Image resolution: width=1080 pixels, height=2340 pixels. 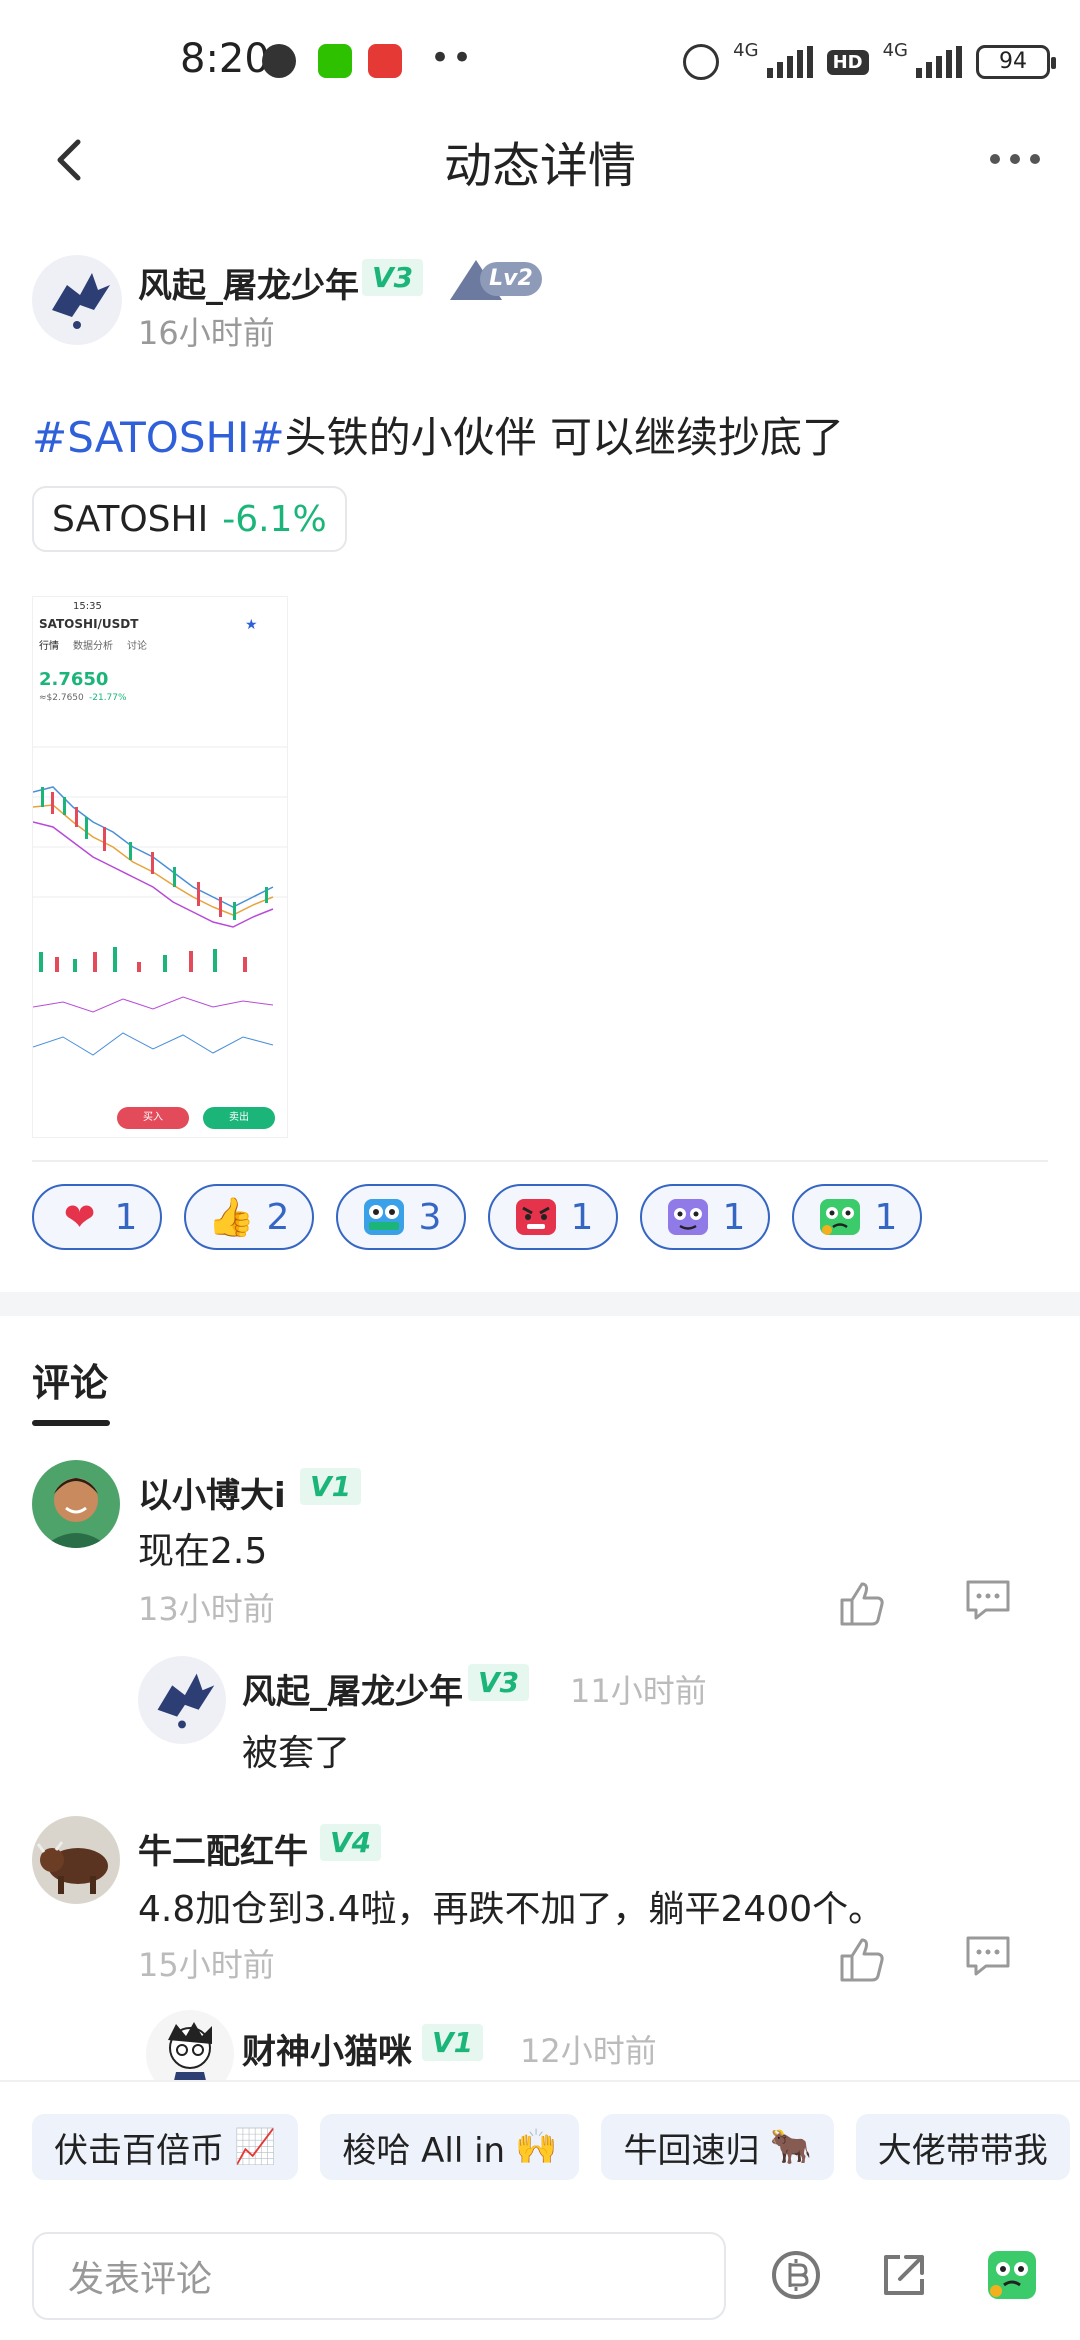 I want to click on app-header: 动态详情, so click(x=540, y=160).